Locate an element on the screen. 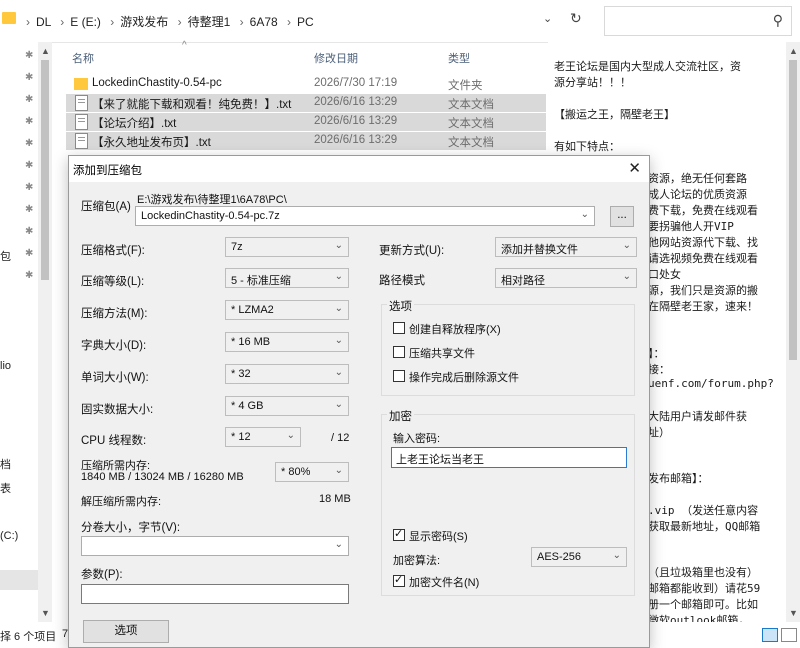 The width and height of the screenshot is (800, 648). breadcrumb-6a78: 6A78 is located at coordinates (264, 22).